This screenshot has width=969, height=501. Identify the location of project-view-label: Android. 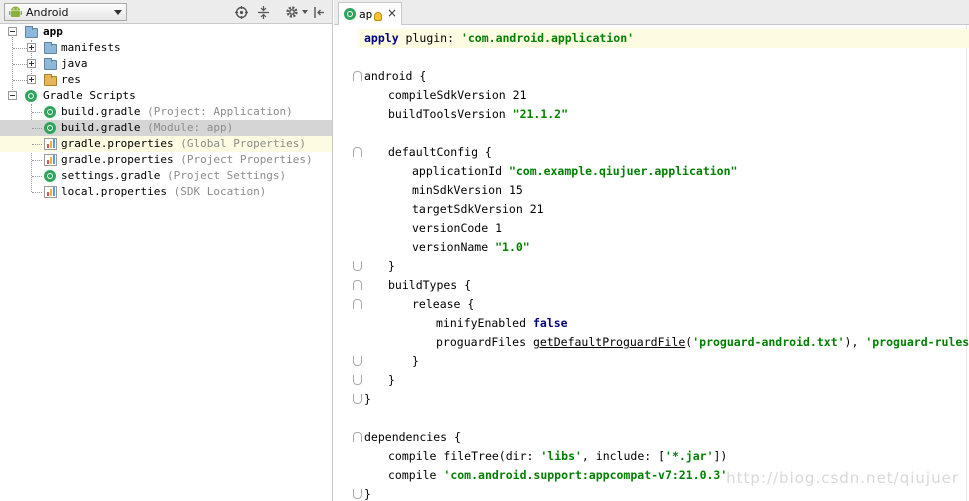
(47, 12).